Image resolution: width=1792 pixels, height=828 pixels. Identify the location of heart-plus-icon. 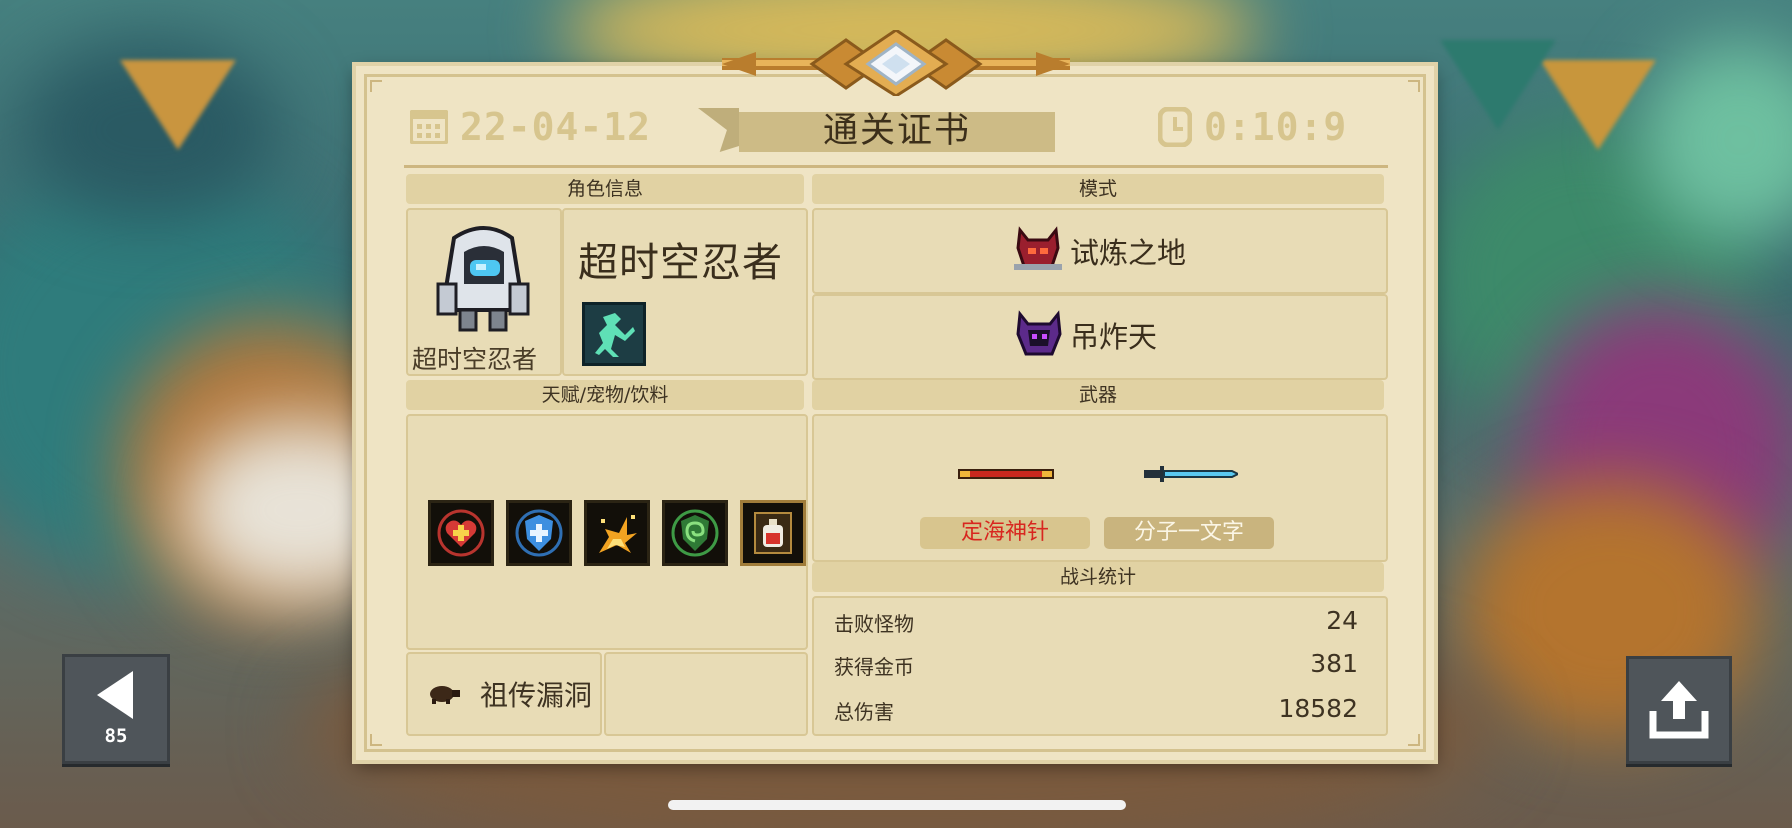
(461, 533).